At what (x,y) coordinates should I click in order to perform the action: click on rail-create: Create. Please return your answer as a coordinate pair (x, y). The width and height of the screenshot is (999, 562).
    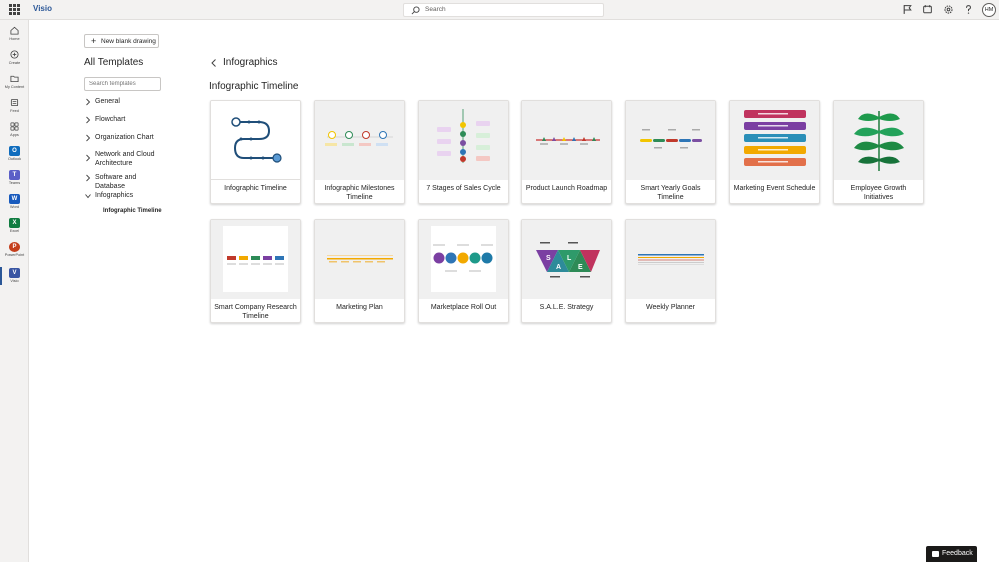
    Looking at the image, I should click on (14, 59).